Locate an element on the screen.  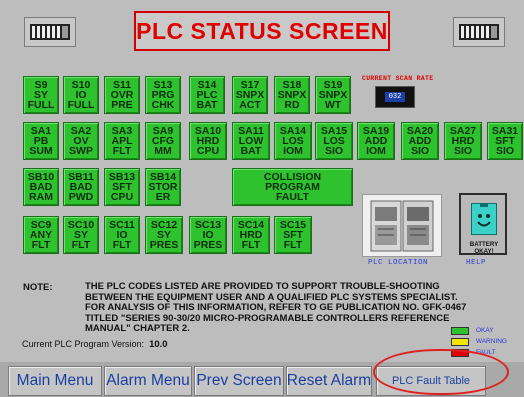
status-tile-sa31: SA31 SFT SIO is located at coordinates (505, 141).